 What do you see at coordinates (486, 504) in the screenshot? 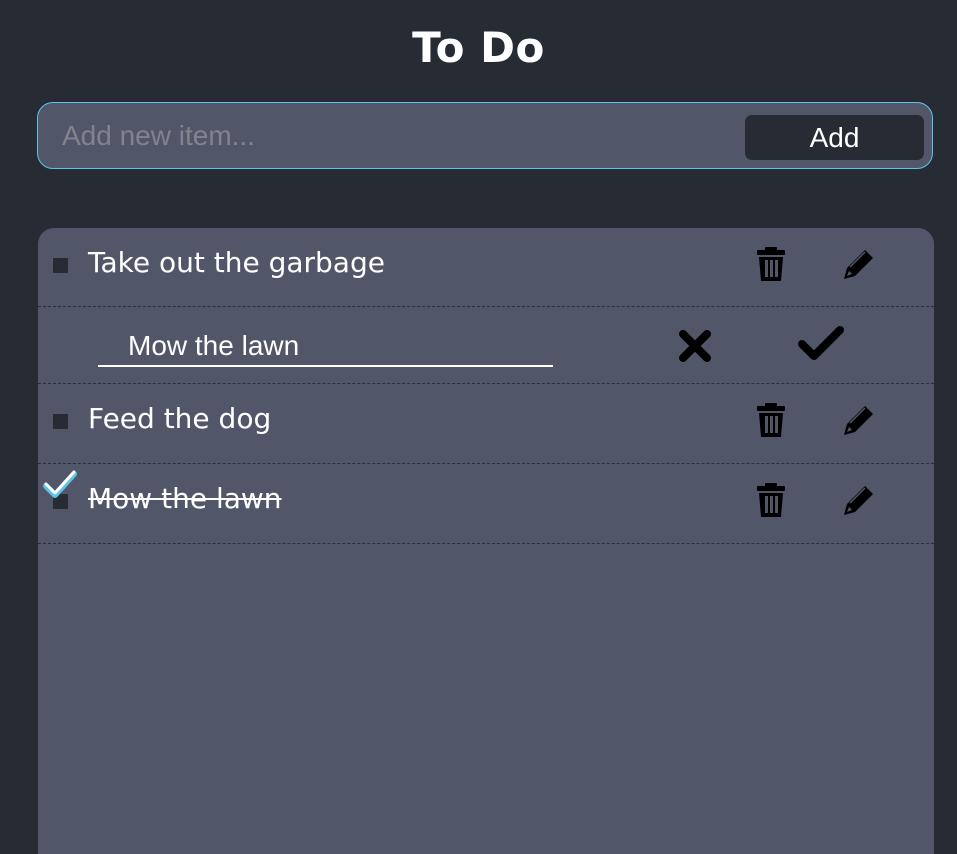
I see `list-item-completed: Mow the lawn` at bounding box center [486, 504].